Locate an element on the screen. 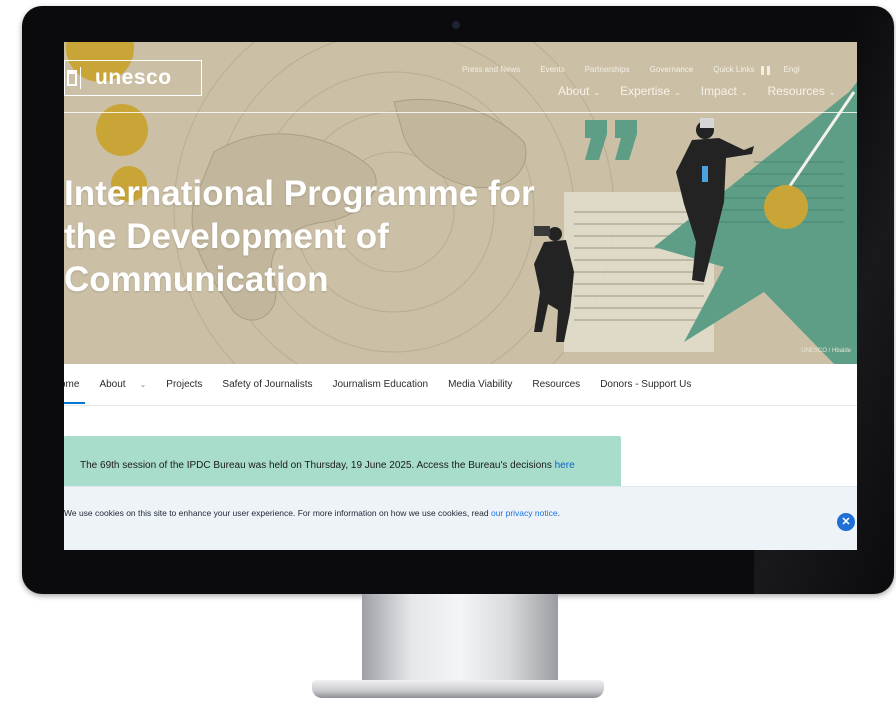 The image size is (896, 704). utility-link-events: Events is located at coordinates (552, 69).